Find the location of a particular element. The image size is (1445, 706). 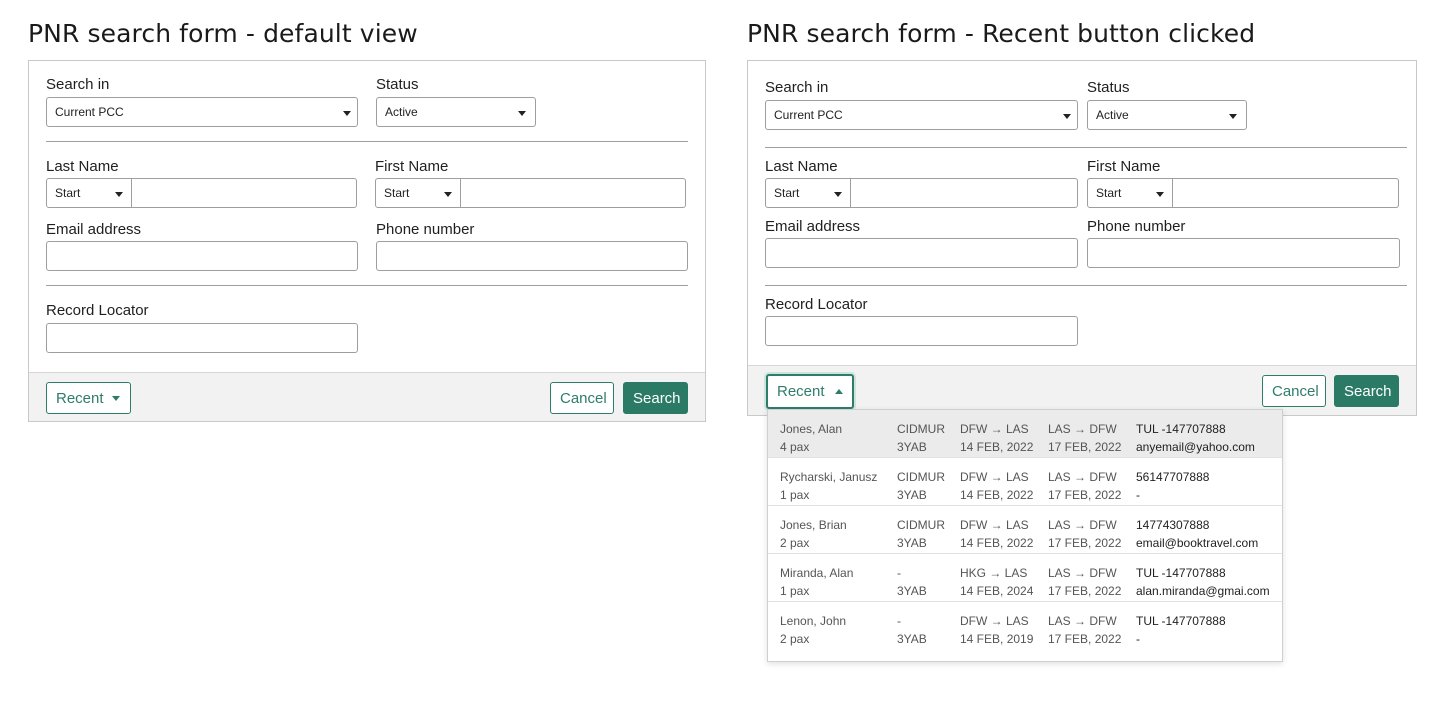

recent-out-date: 14 FEB, 2024 is located at coordinates (997, 591).